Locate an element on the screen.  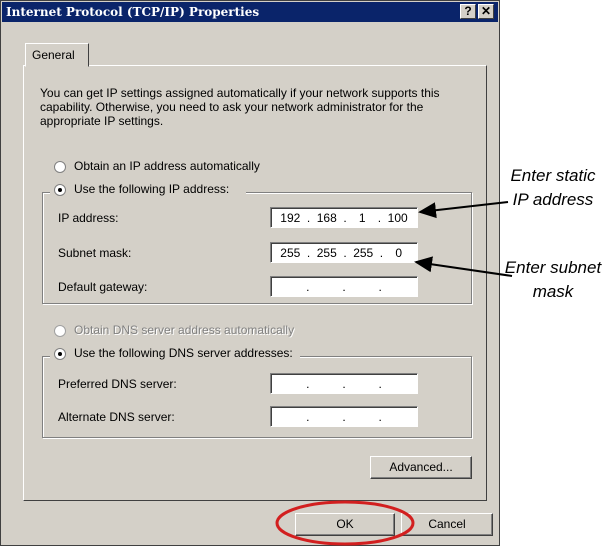
ip-address-field: 192. 168. 1. 100 is located at coordinates (344, 217).